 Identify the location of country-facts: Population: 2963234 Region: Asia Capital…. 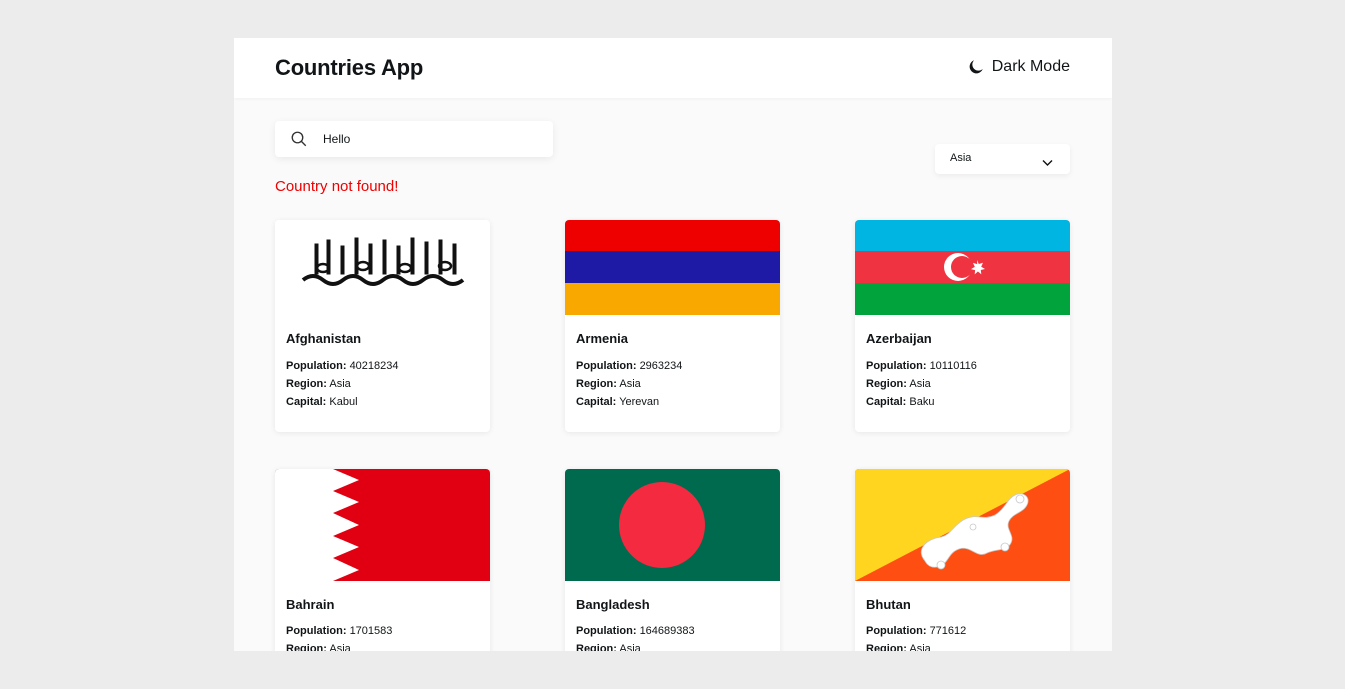
(629, 384).